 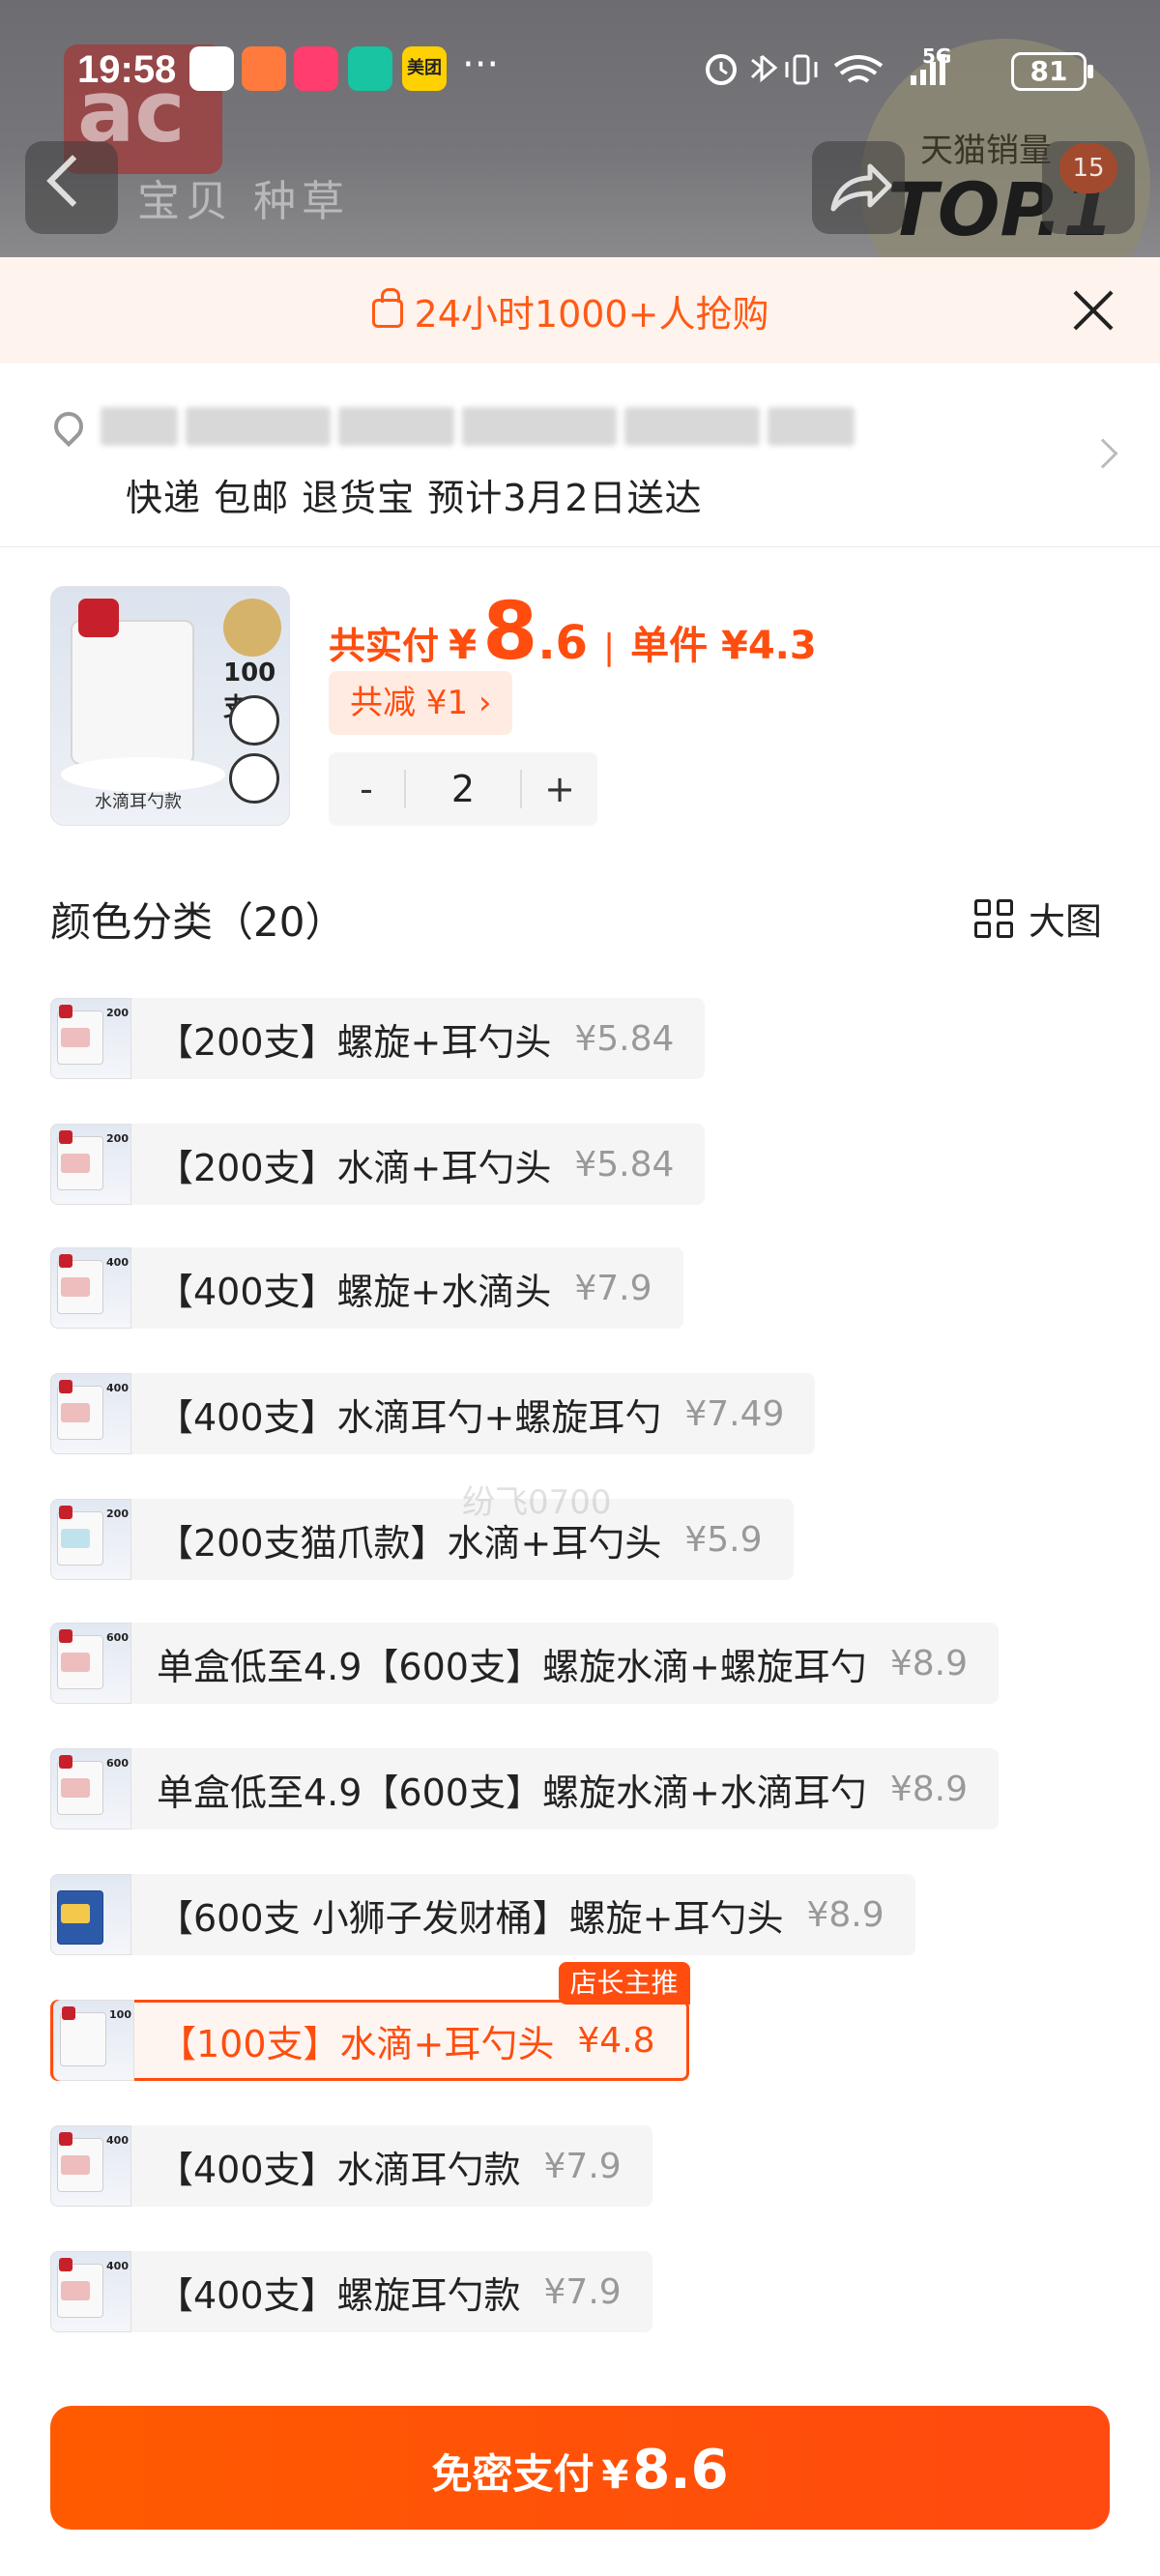 I want to click on big-image-toggle: 大图, so click(x=1037, y=918).